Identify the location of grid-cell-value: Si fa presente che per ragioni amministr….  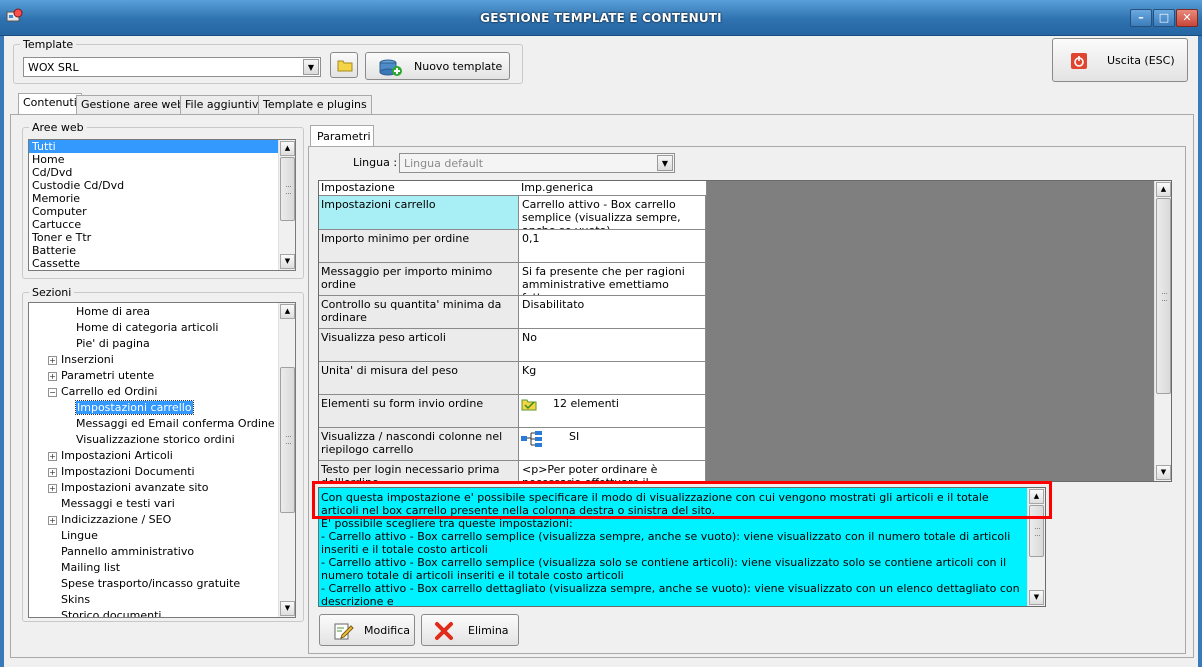
(612, 279).